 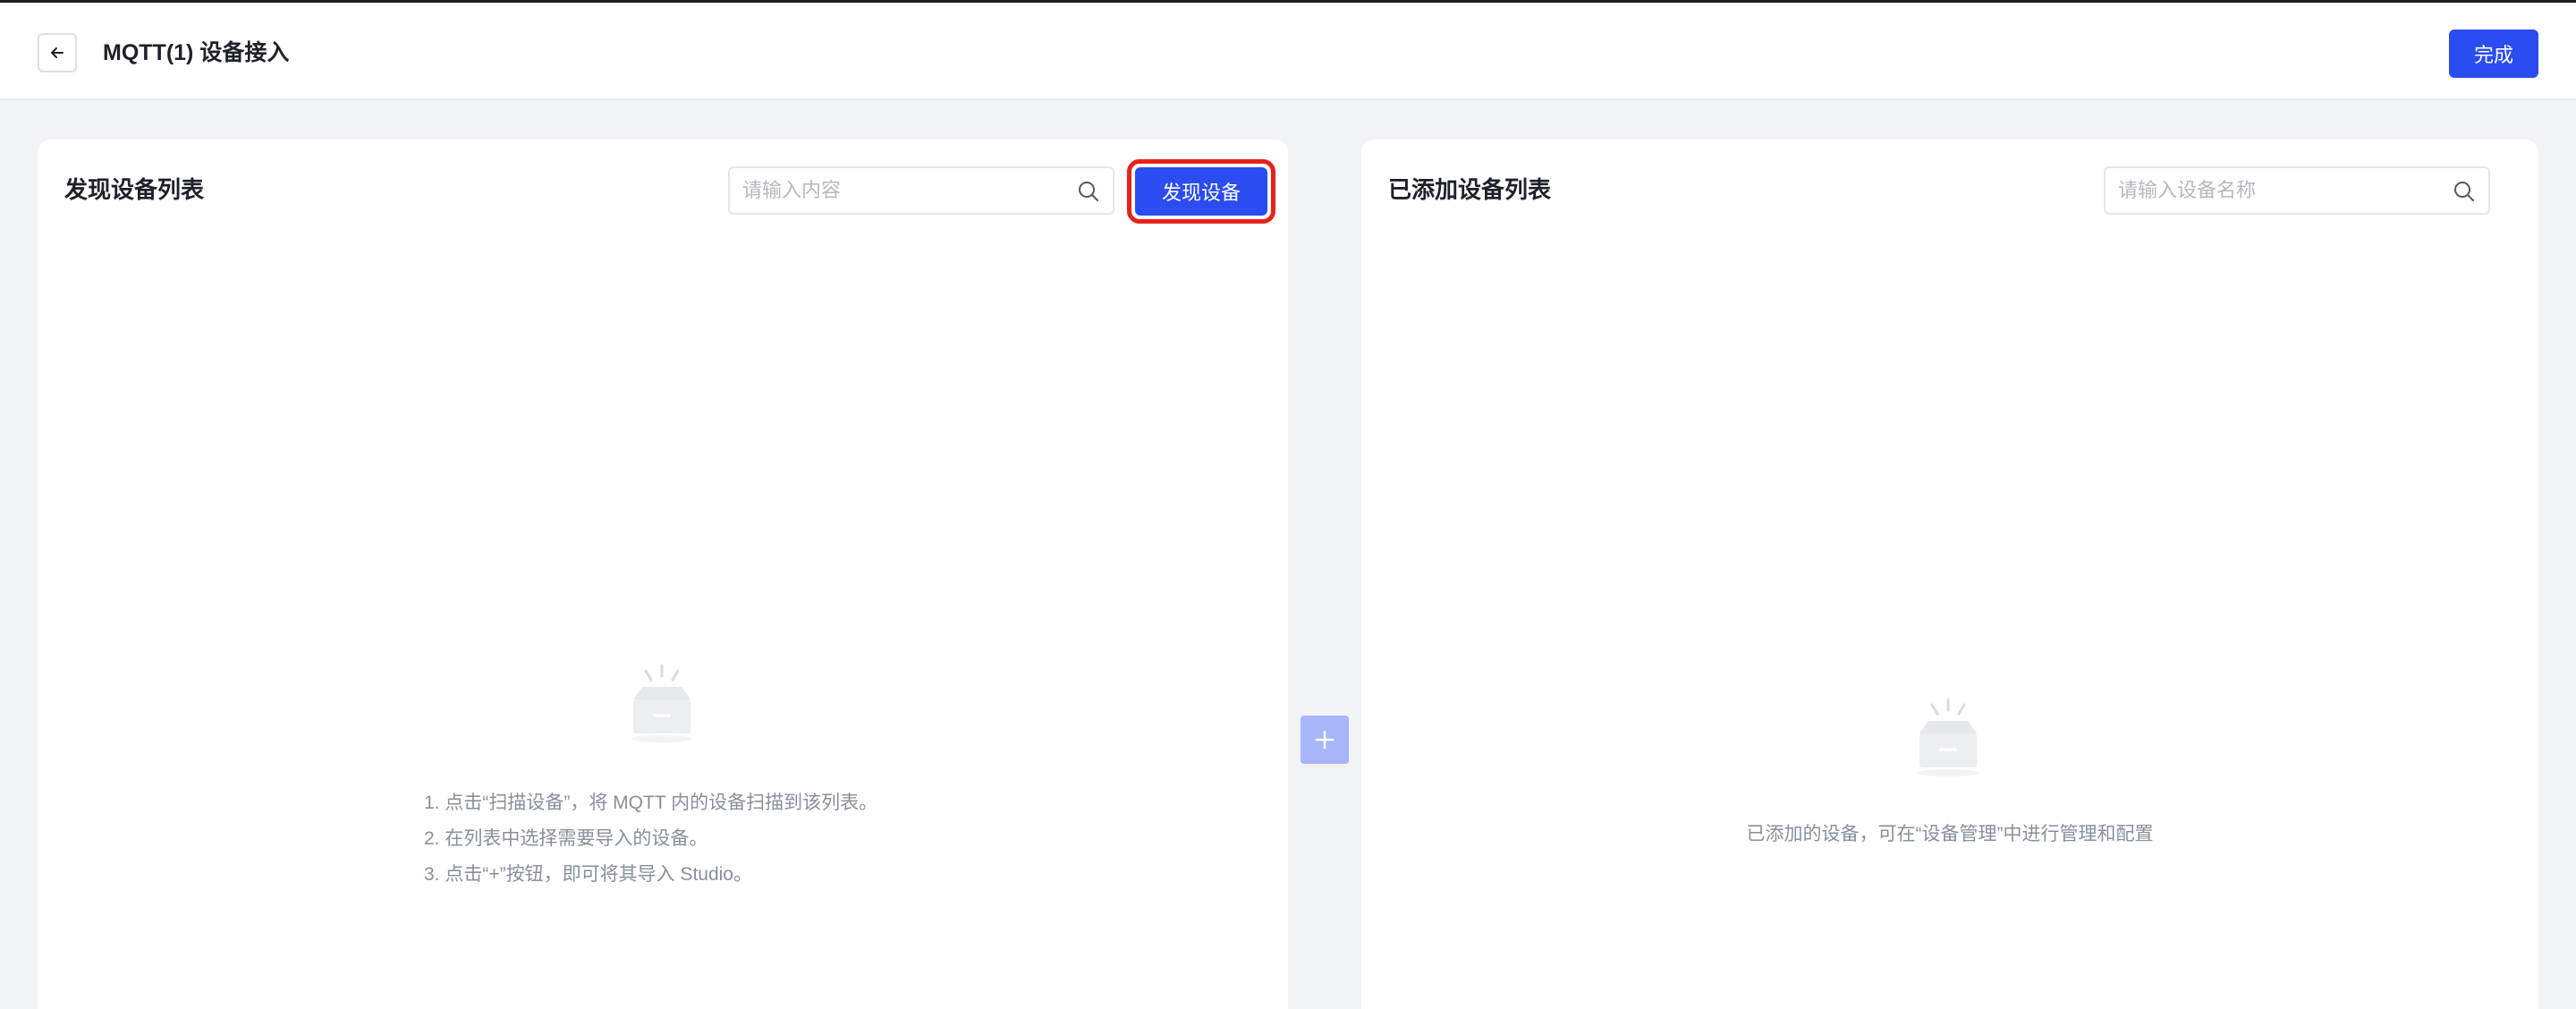 I want to click on discover-device-button: 发现设备, so click(x=1201, y=191).